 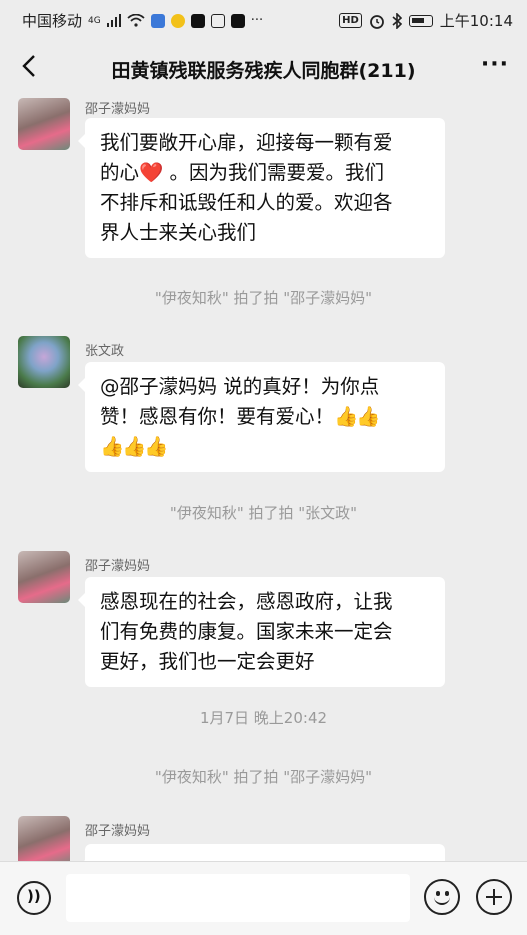 I want to click on timestamp: 1月7日 晚上20:42, so click(x=263, y=718).